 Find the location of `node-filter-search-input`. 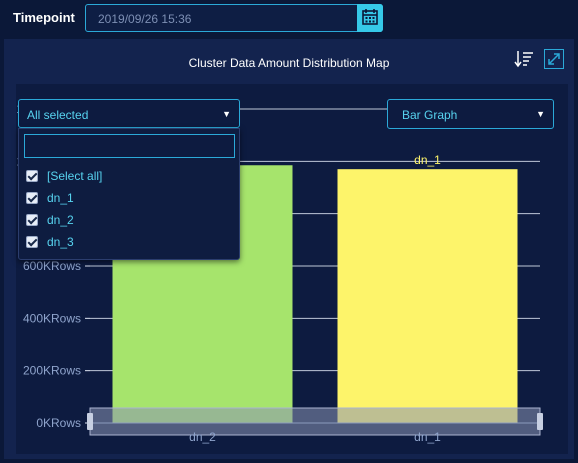

node-filter-search-input is located at coordinates (129, 146).